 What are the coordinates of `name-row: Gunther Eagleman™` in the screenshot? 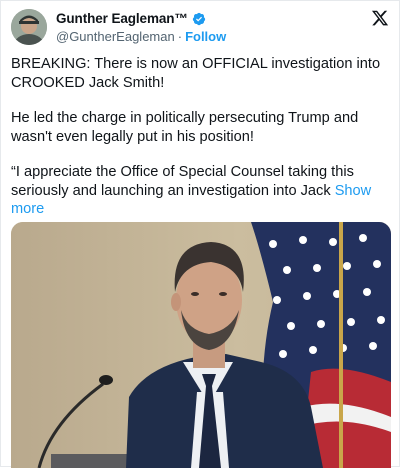 It's located at (131, 18).